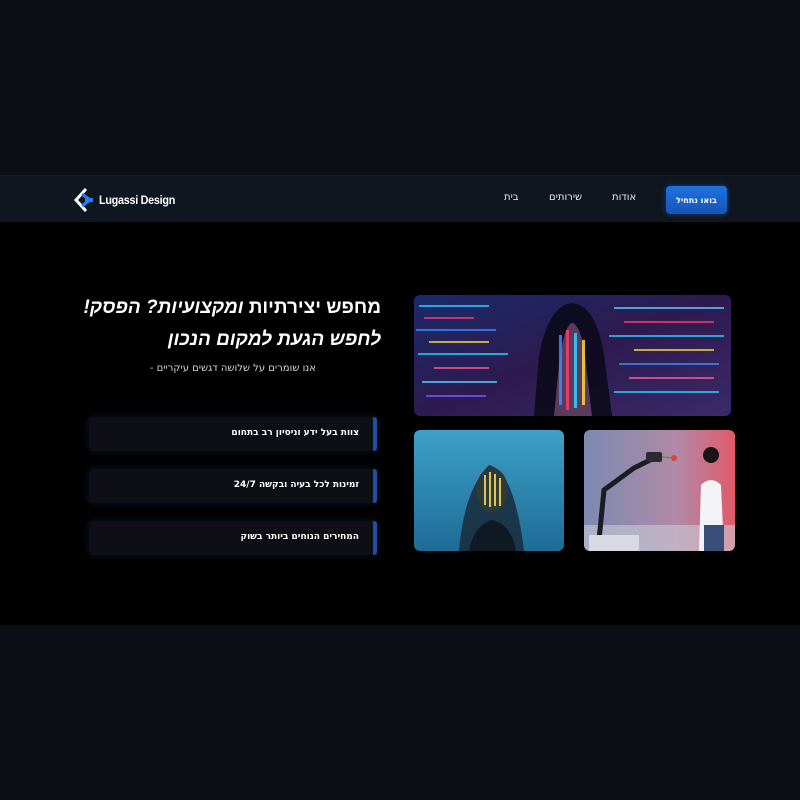 This screenshot has height=800, width=800. I want to click on headline-emphasis: ומקצועיות? הפסק!, so click(163, 307).